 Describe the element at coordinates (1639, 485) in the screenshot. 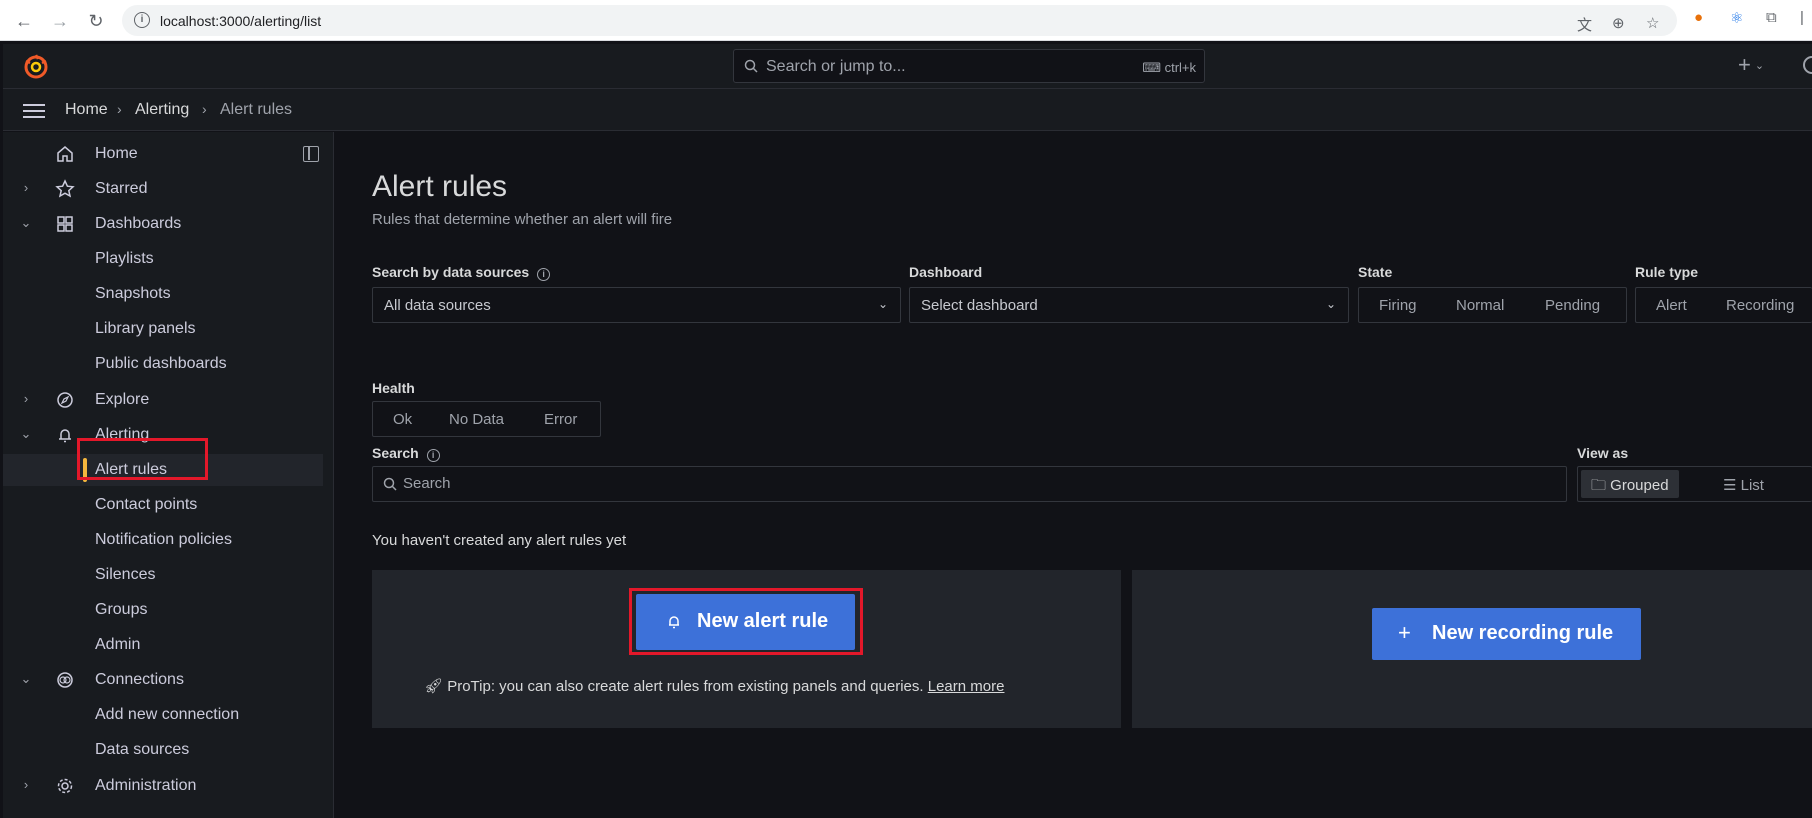

I see `viewas-option-grouped-label: Grouped` at that location.